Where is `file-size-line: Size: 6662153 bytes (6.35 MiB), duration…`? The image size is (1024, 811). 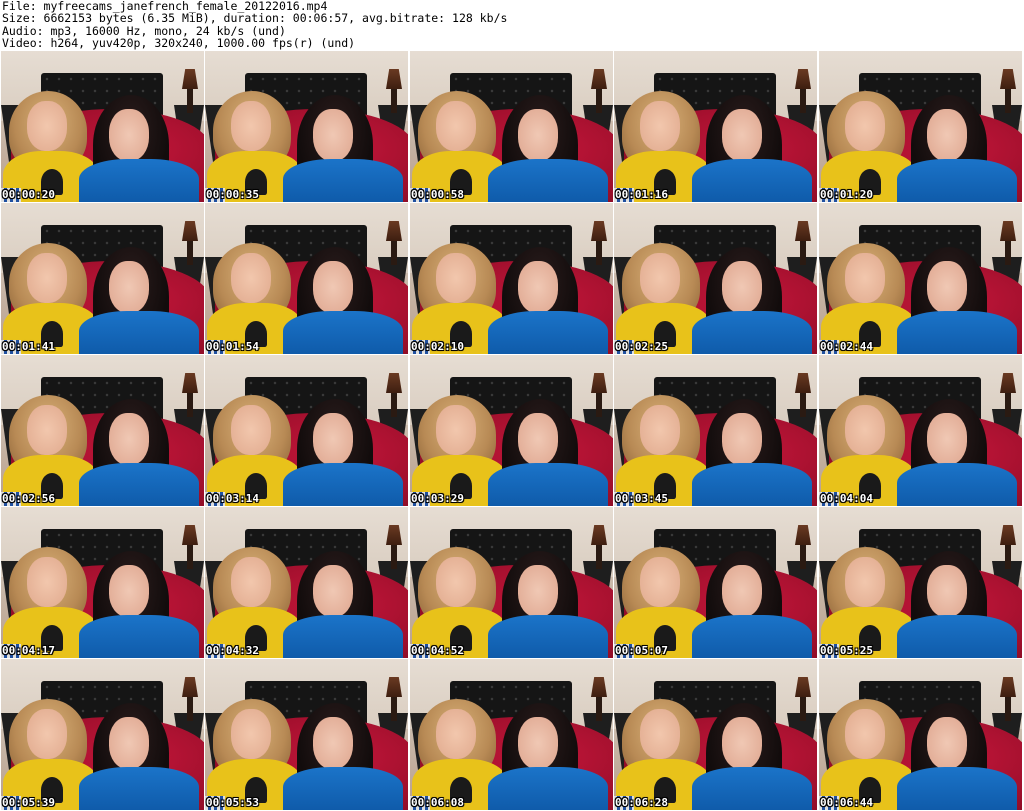 file-size-line: Size: 6662153 bytes (6.35 MiB), duration… is located at coordinates (255, 18).